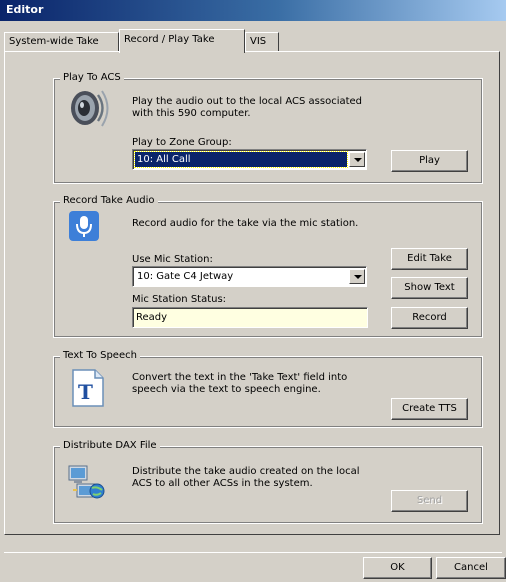 Image resolution: width=506 pixels, height=582 pixels. Describe the element at coordinates (172, 259) in the screenshot. I see `mic-station-label: Use Mic Station:` at that location.